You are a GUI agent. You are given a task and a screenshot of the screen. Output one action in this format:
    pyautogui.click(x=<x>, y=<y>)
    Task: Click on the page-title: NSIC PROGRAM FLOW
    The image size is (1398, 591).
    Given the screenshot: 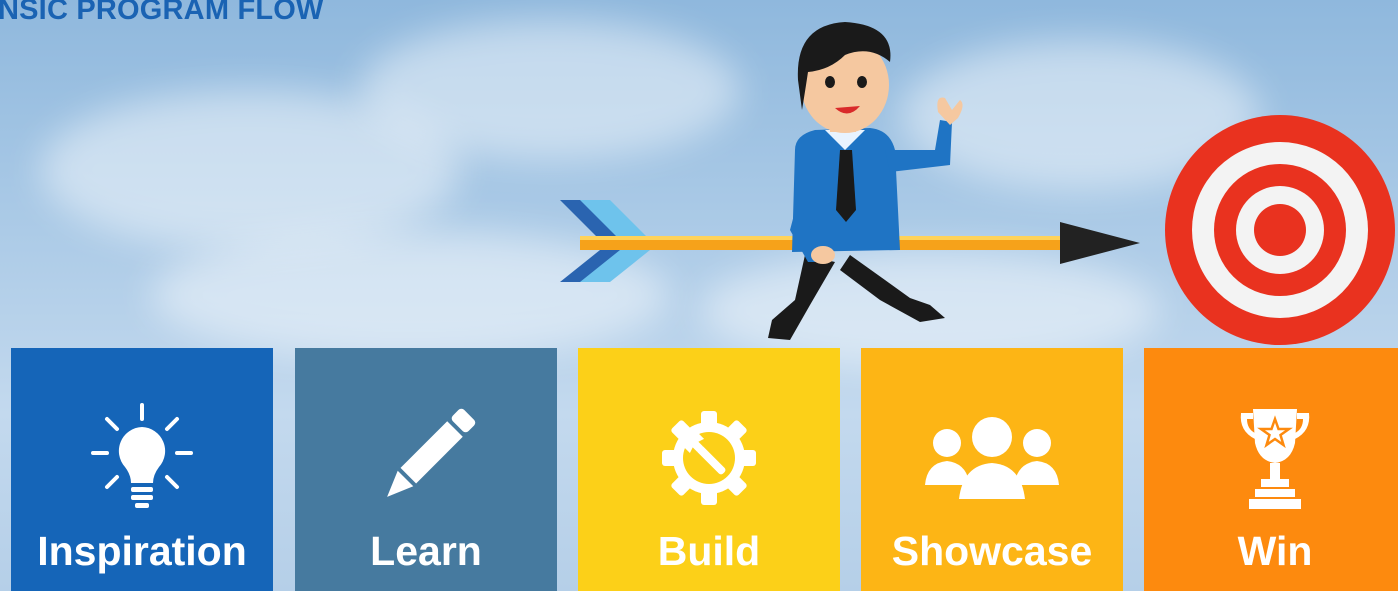 What is the action you would take?
    pyautogui.click(x=162, y=13)
    